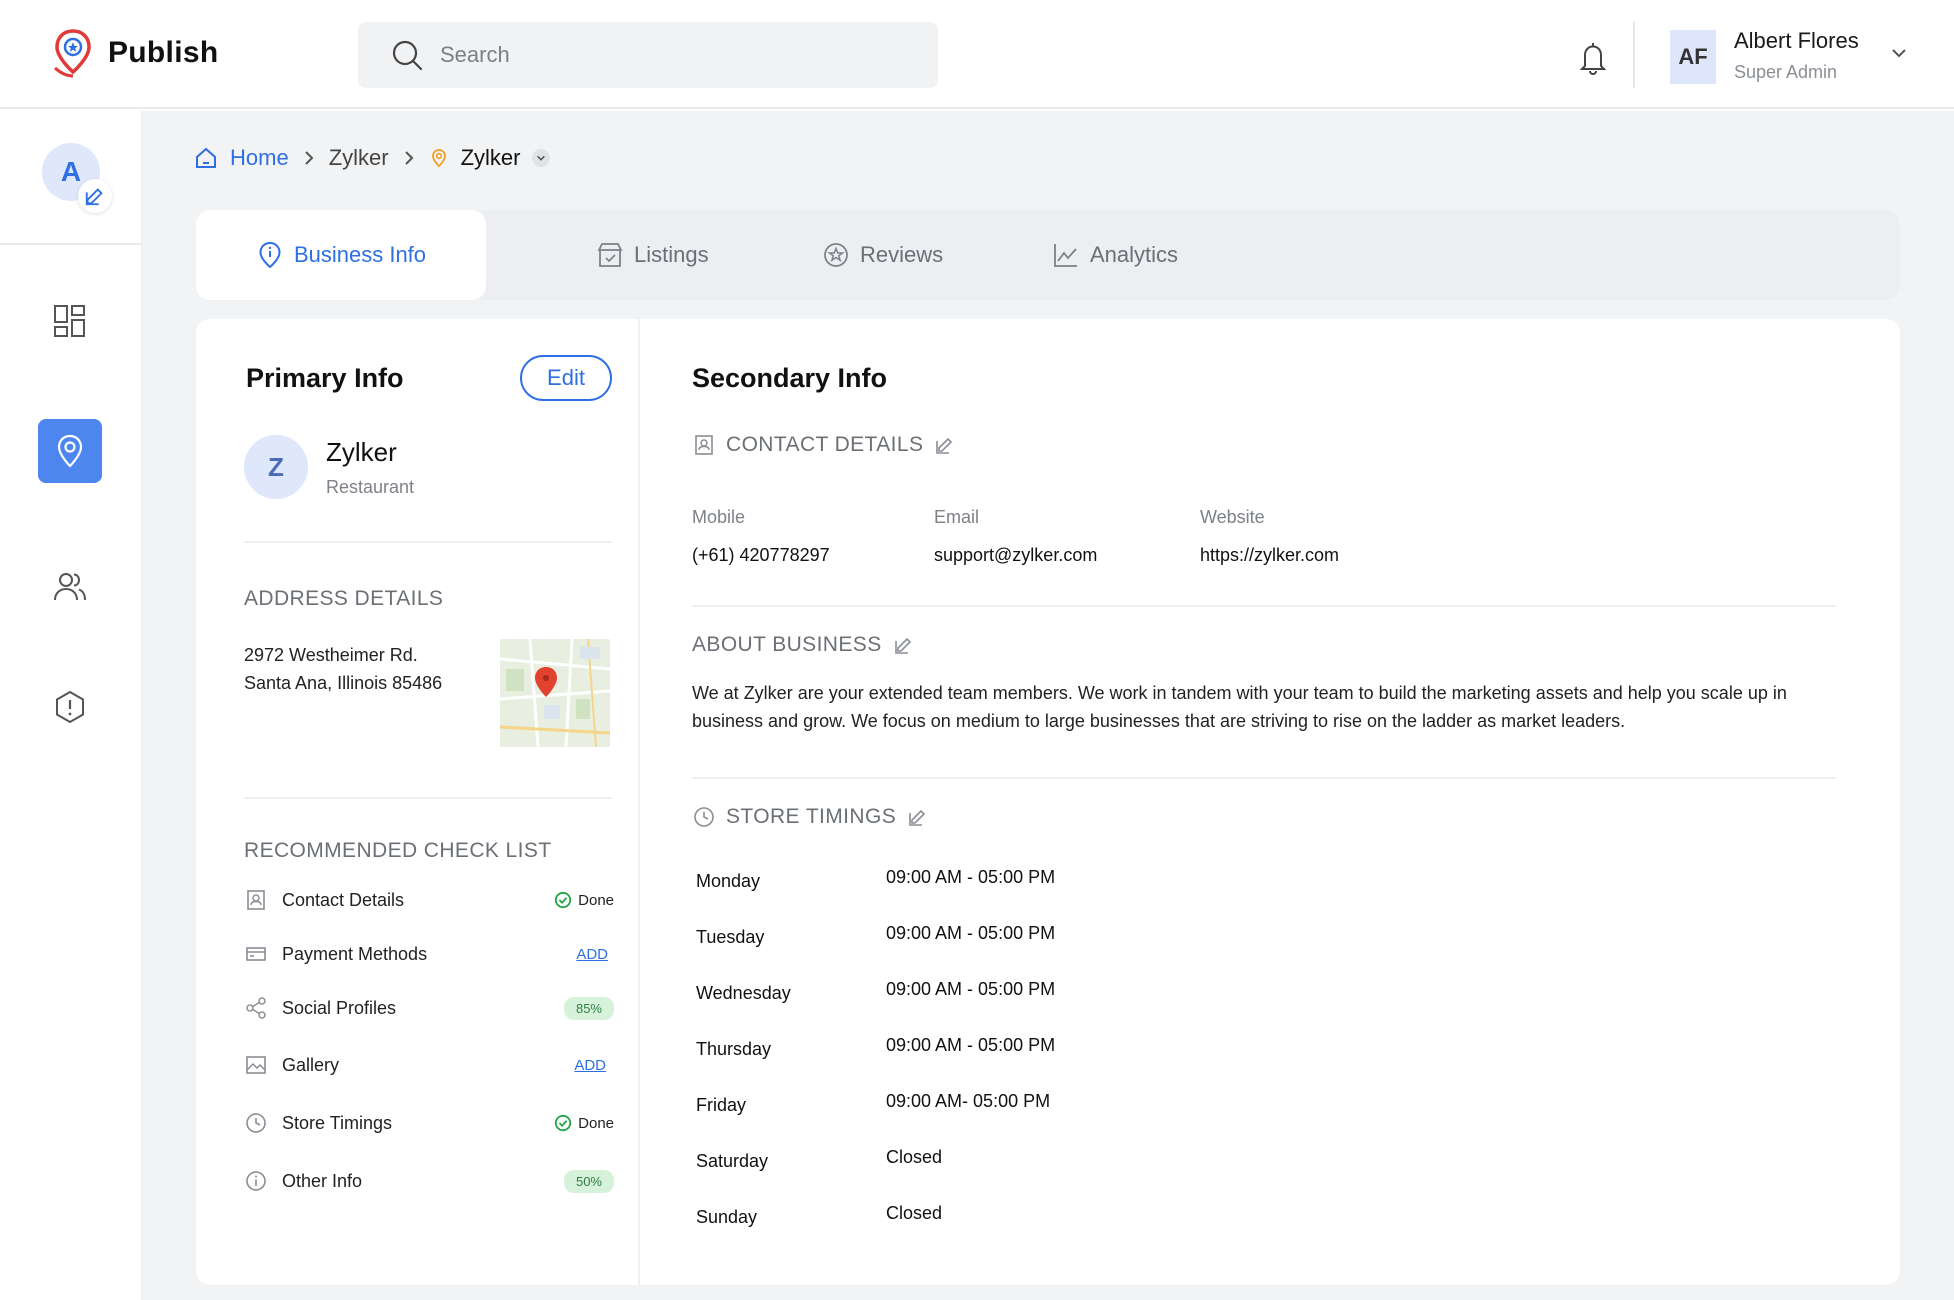 Image resolution: width=1954 pixels, height=1300 pixels. Describe the element at coordinates (70, 321) in the screenshot. I see `sidebar-item-dashboard` at that location.